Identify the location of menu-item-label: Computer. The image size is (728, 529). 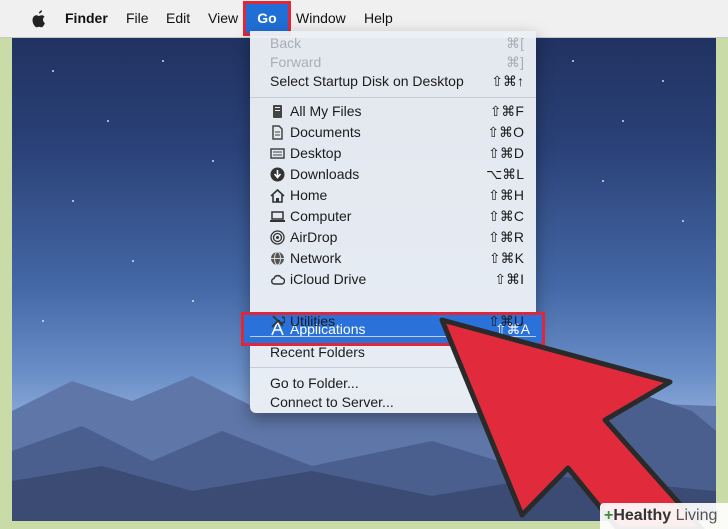
(321, 216).